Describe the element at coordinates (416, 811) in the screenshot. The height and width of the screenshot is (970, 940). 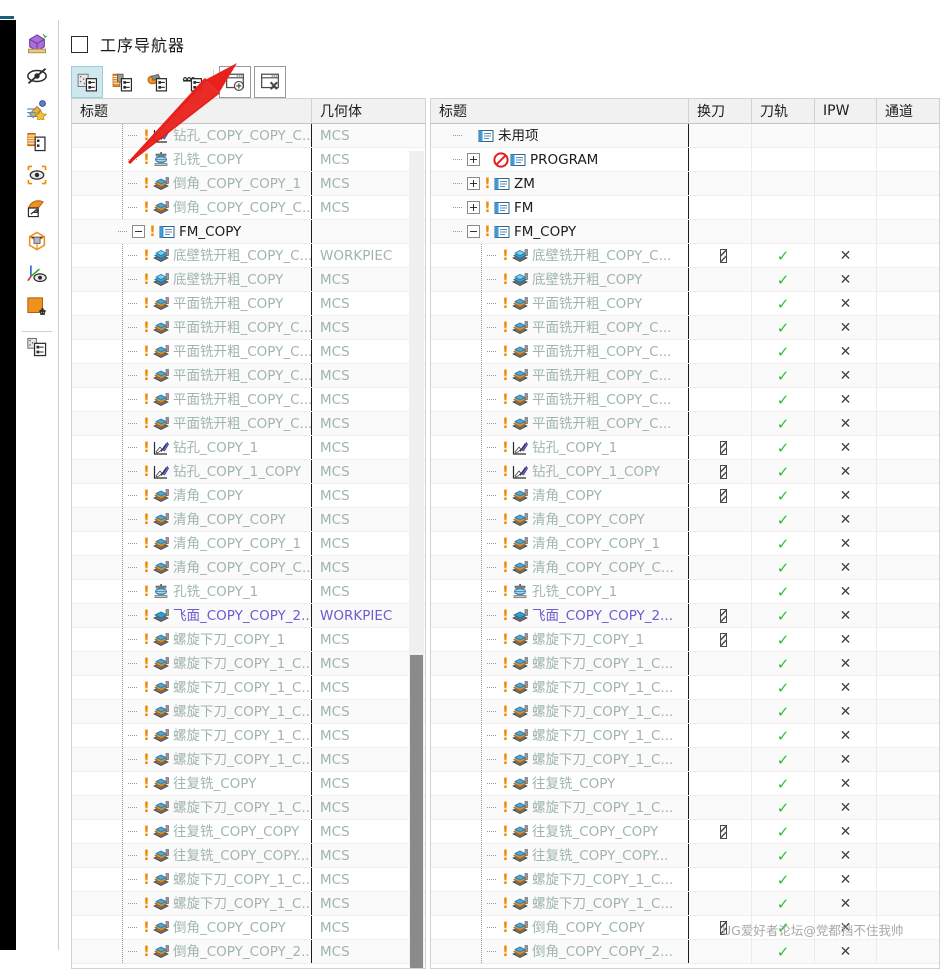
I see `left-scrollbar-thumb` at that location.